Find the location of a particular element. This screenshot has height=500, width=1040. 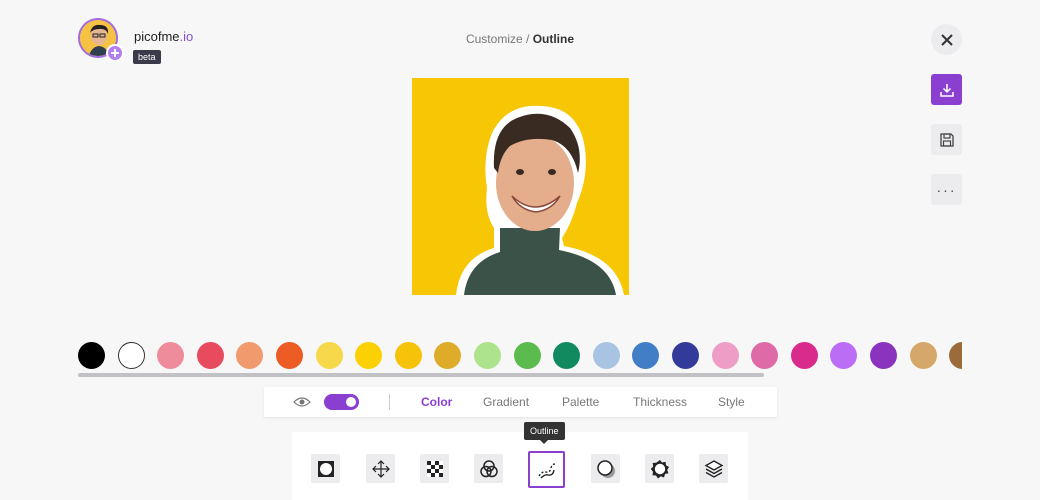

transparency-icon is located at coordinates (434, 468).